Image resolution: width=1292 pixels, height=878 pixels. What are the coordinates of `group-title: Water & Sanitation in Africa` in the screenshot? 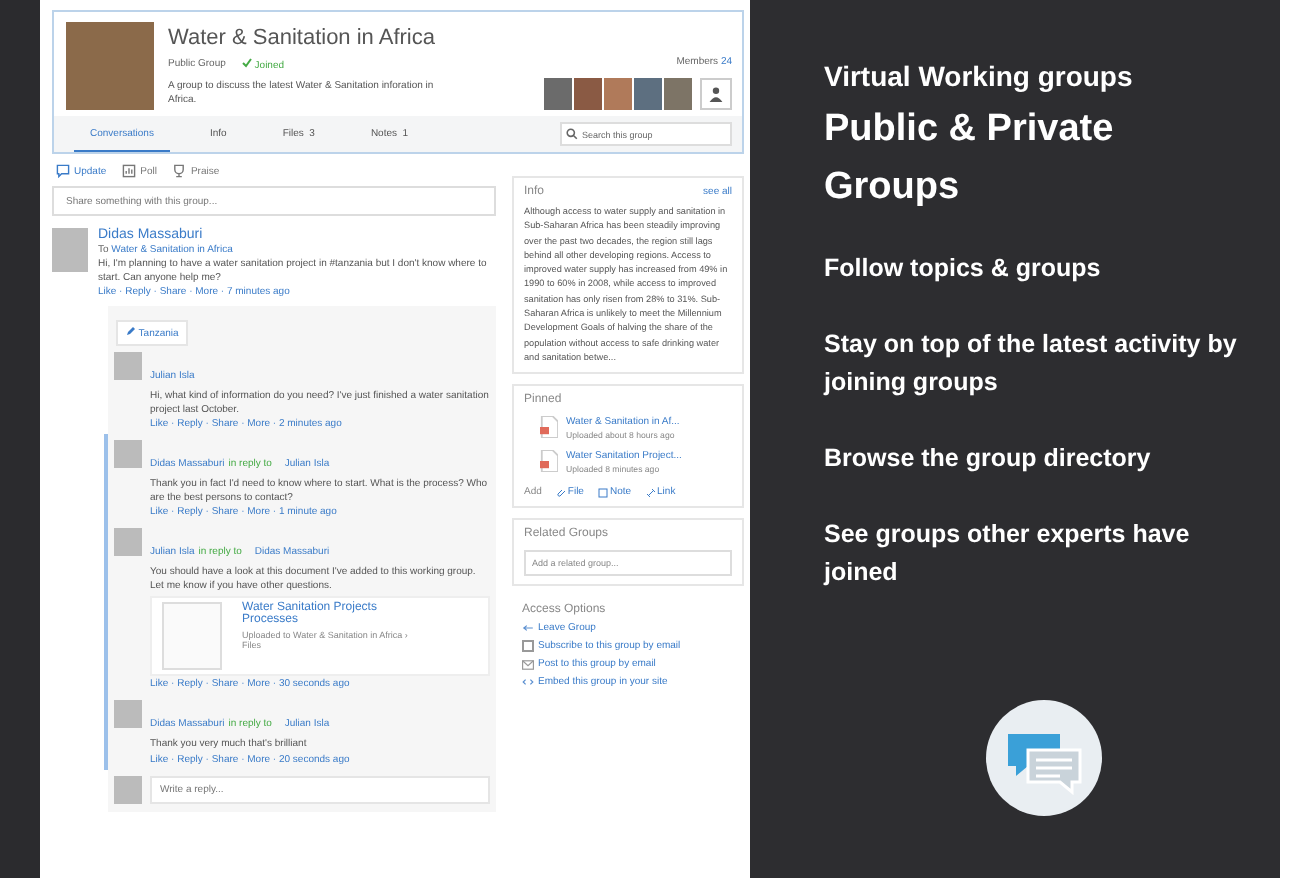 It's located at (302, 38).